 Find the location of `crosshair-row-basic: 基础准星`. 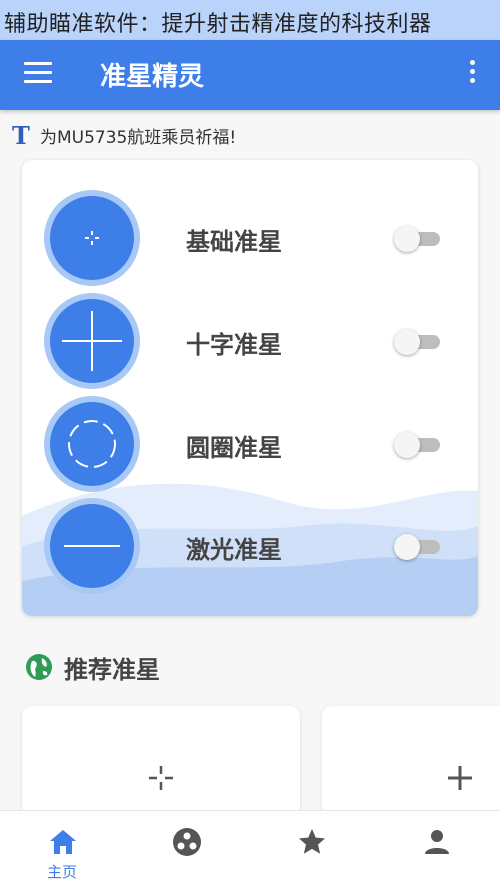

crosshair-row-basic: 基础准星 is located at coordinates (250, 238).